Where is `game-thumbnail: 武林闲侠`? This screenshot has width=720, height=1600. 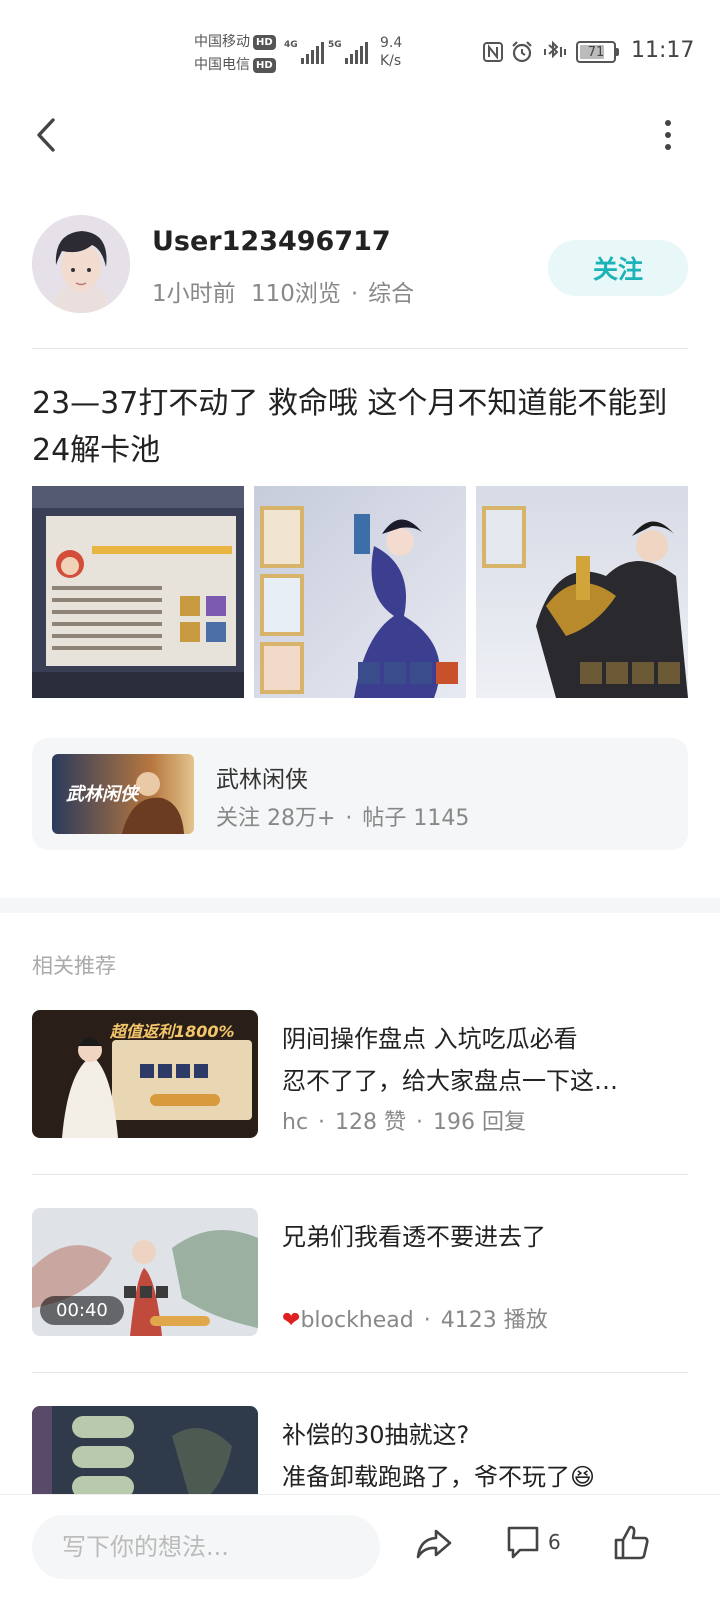 game-thumbnail: 武林闲侠 is located at coordinates (123, 794).